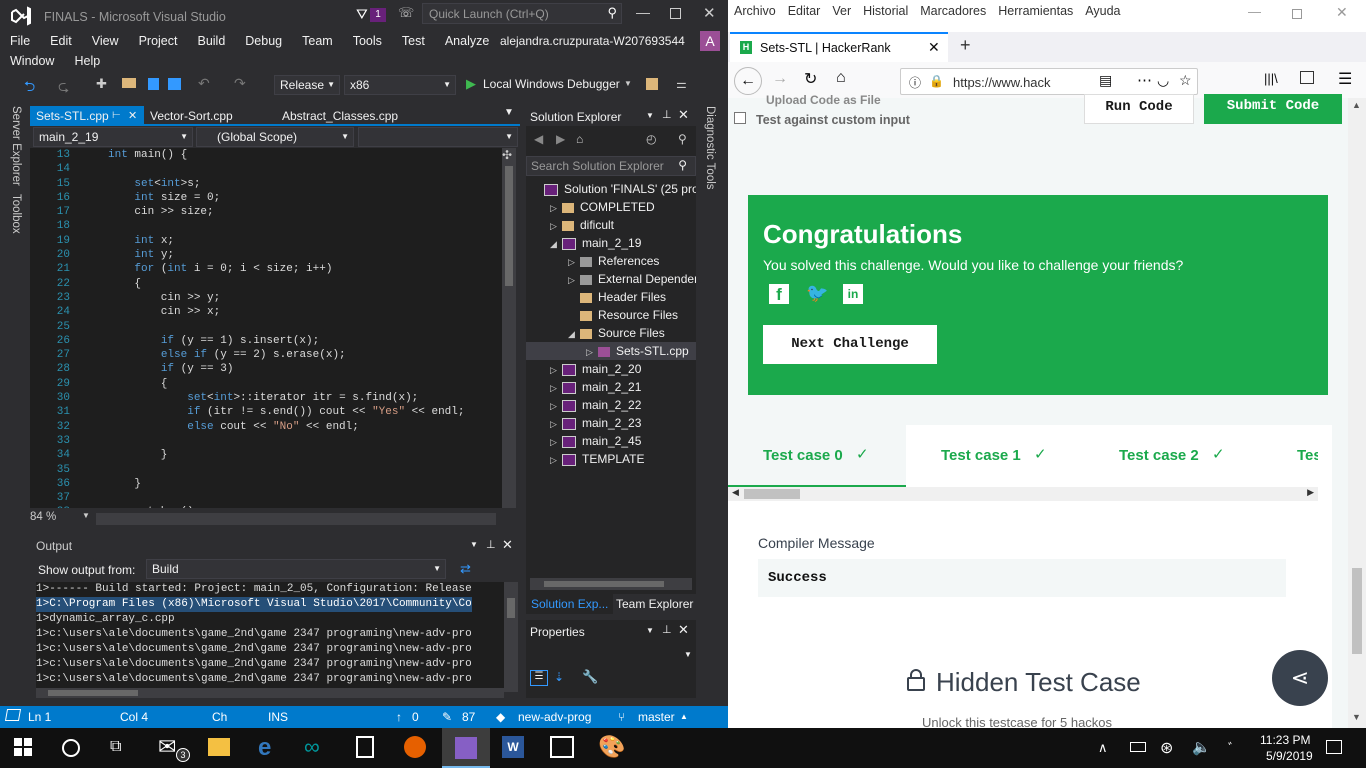 Image resolution: width=1366 pixels, height=768 pixels. What do you see at coordinates (560, 139) in the screenshot?
I see `forward-icon: ▶` at bounding box center [560, 139].